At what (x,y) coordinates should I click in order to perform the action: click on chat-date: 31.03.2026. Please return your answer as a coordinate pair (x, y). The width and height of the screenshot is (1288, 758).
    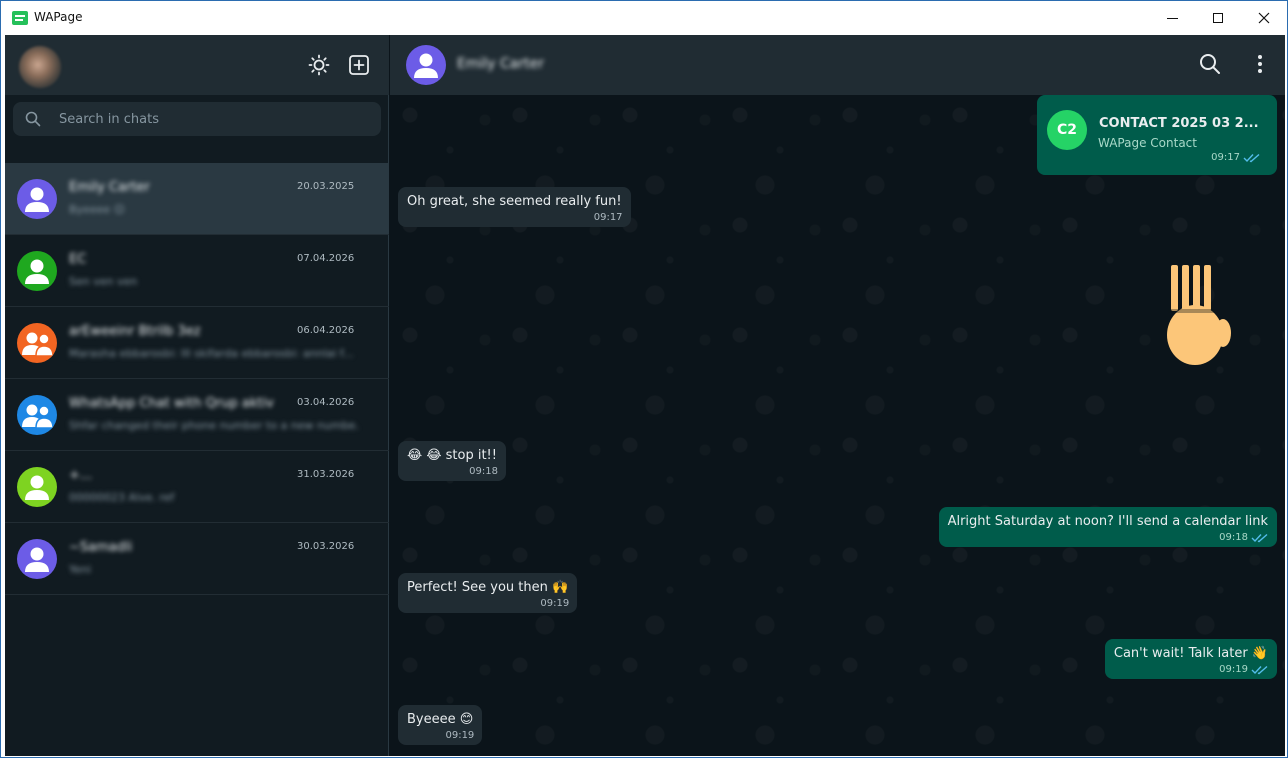
    Looking at the image, I should click on (326, 474).